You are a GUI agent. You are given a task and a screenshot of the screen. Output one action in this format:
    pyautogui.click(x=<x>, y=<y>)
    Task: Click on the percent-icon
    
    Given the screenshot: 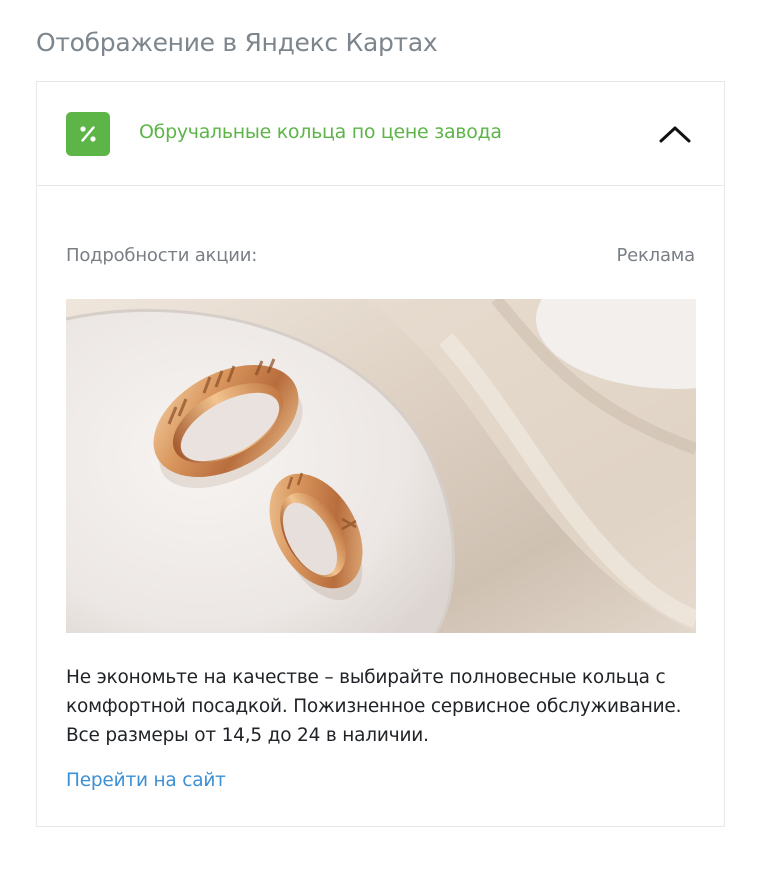 What is the action you would take?
    pyautogui.click(x=88, y=134)
    